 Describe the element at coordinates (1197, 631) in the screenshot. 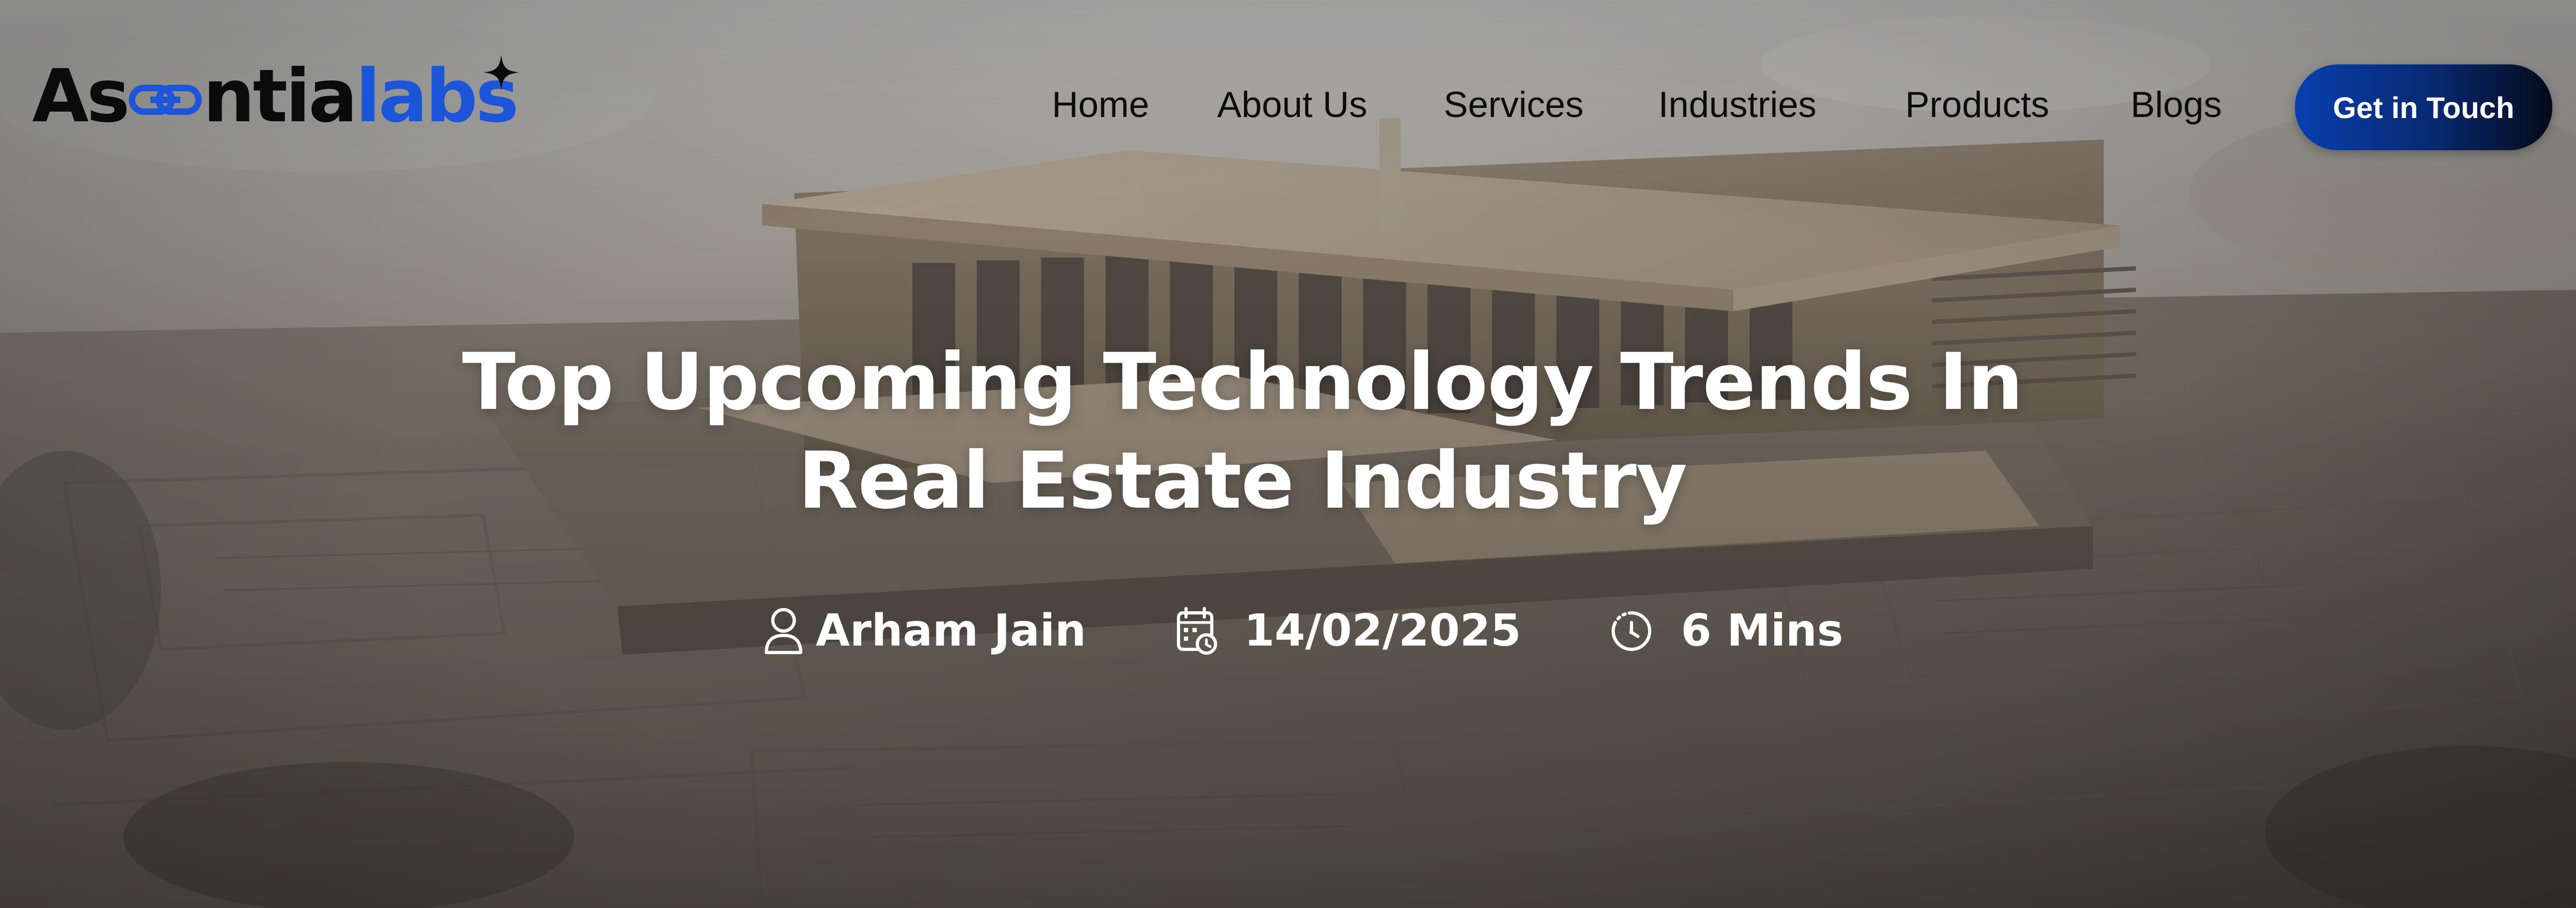

I see `calendar-clock-icon` at that location.